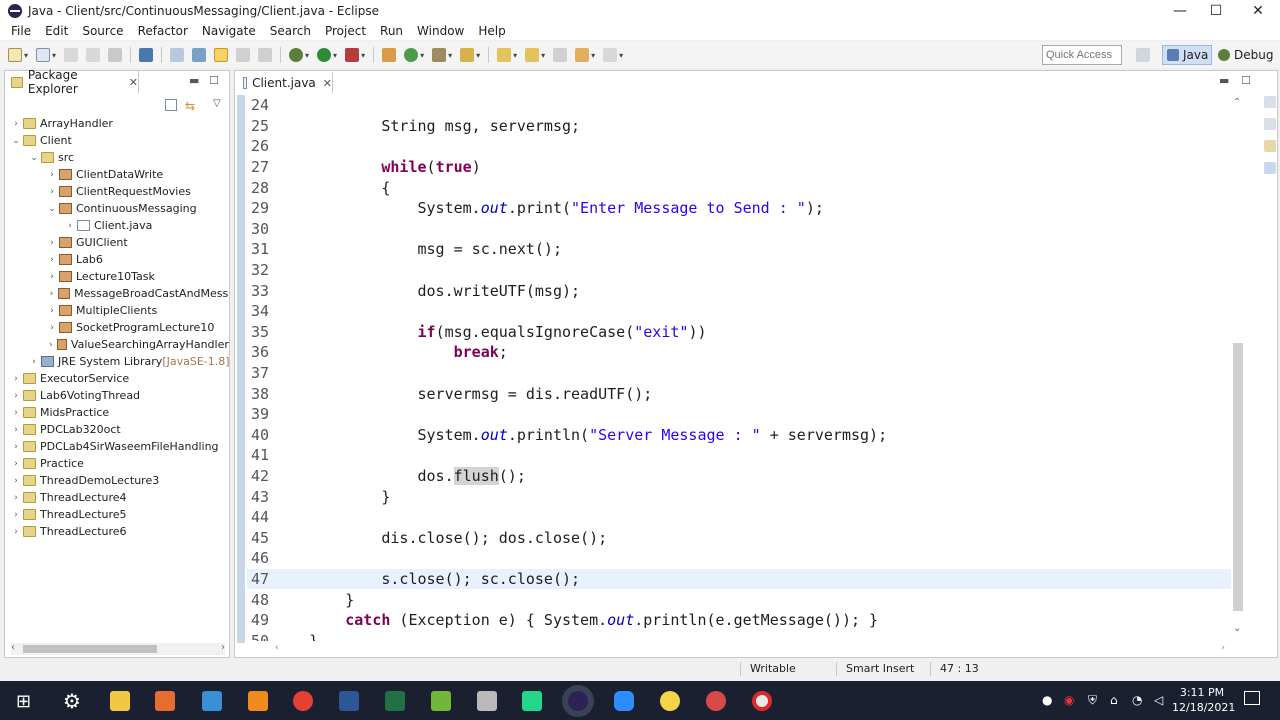 The image size is (1280, 720). Describe the element at coordinates (117, 514) in the screenshot. I see `tree-item: › ThreadLecture5` at that location.